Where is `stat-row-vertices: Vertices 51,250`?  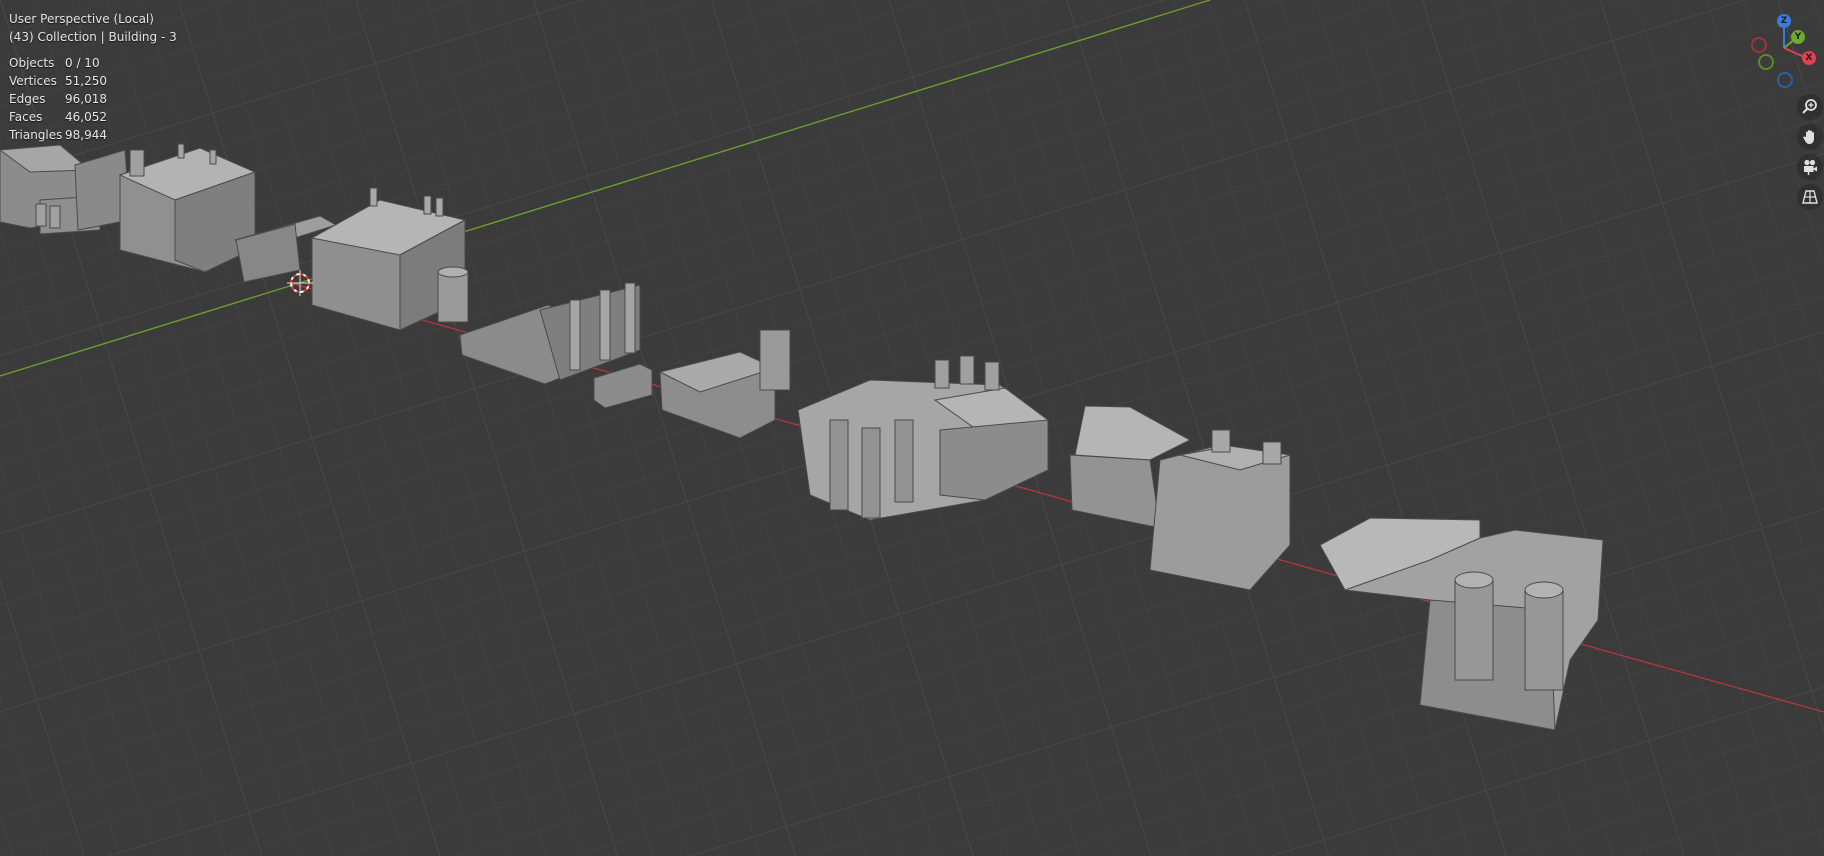 stat-row-vertices: Vertices 51,250 is located at coordinates (58, 81).